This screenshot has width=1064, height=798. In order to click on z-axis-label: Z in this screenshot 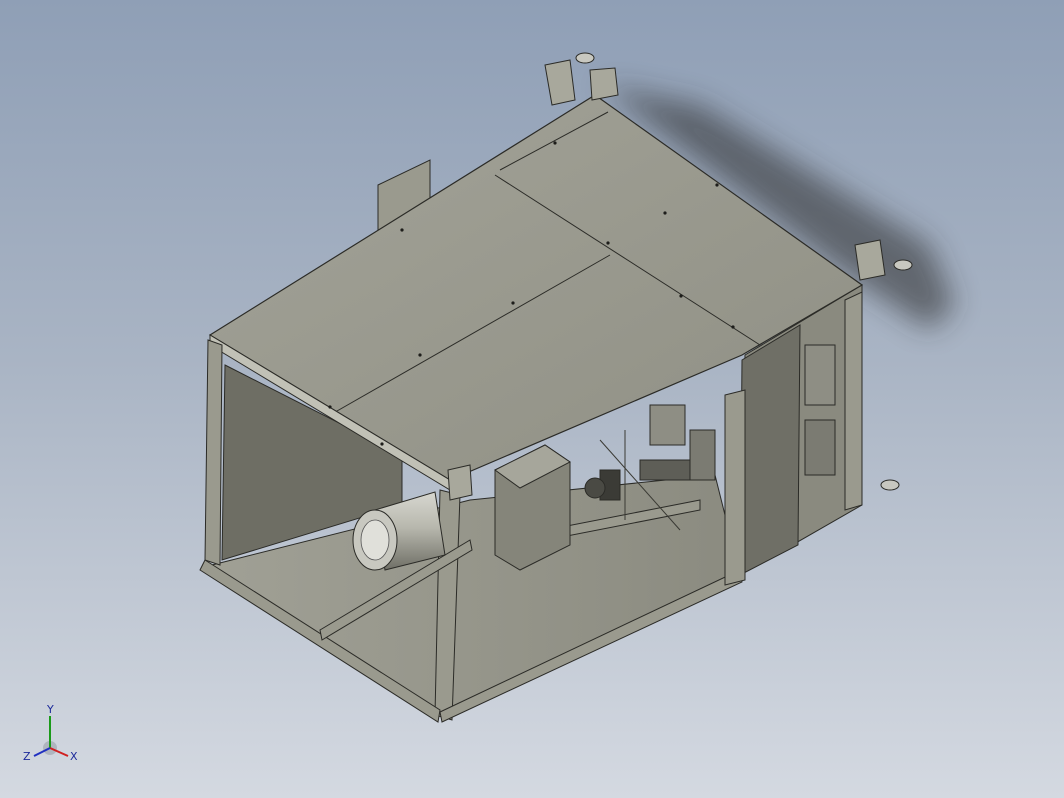, I will do `click(27, 756)`.